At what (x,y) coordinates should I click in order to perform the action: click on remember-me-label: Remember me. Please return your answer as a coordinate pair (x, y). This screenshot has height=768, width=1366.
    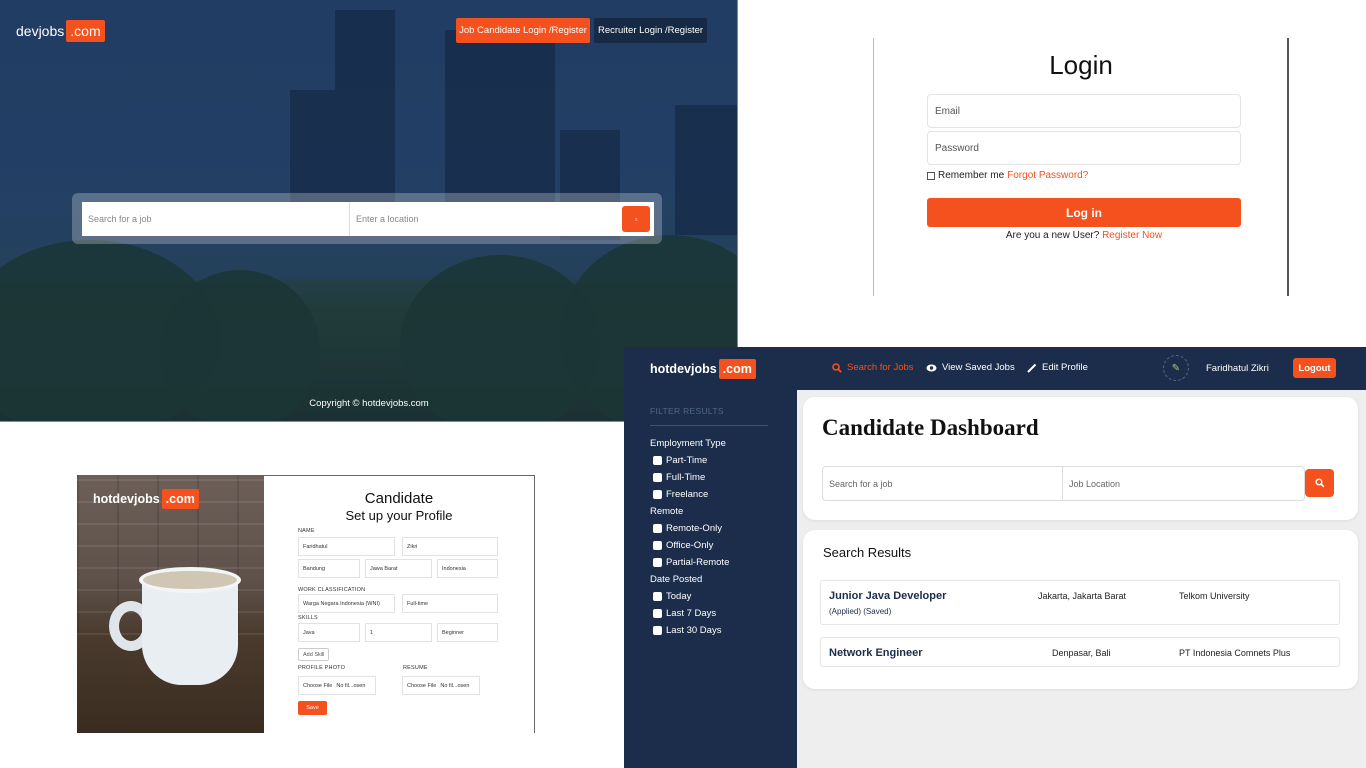
    Looking at the image, I should click on (971, 175).